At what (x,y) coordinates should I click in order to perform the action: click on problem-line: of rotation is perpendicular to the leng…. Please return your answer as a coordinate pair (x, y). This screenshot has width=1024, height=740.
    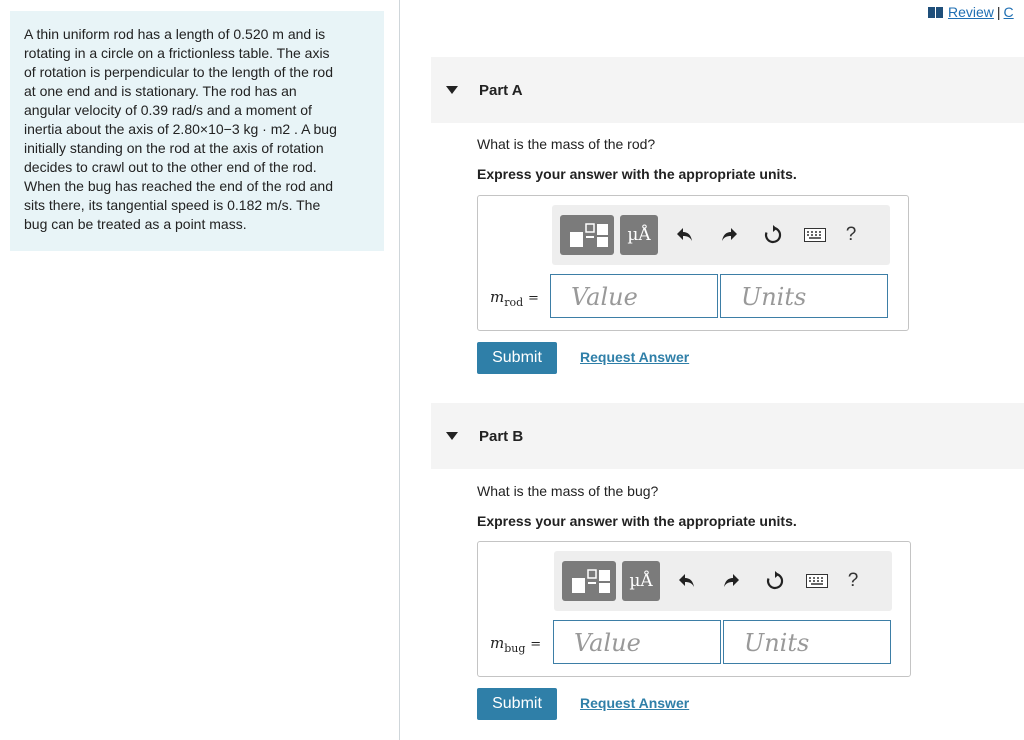
    Looking at the image, I should click on (178, 72).